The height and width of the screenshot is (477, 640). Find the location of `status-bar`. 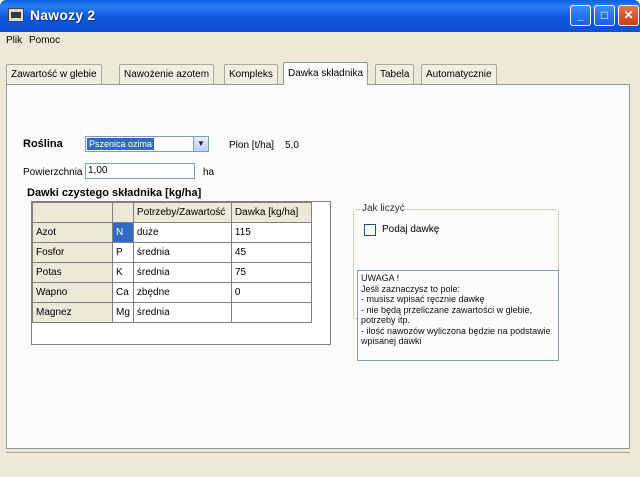

status-bar is located at coordinates (318, 462).